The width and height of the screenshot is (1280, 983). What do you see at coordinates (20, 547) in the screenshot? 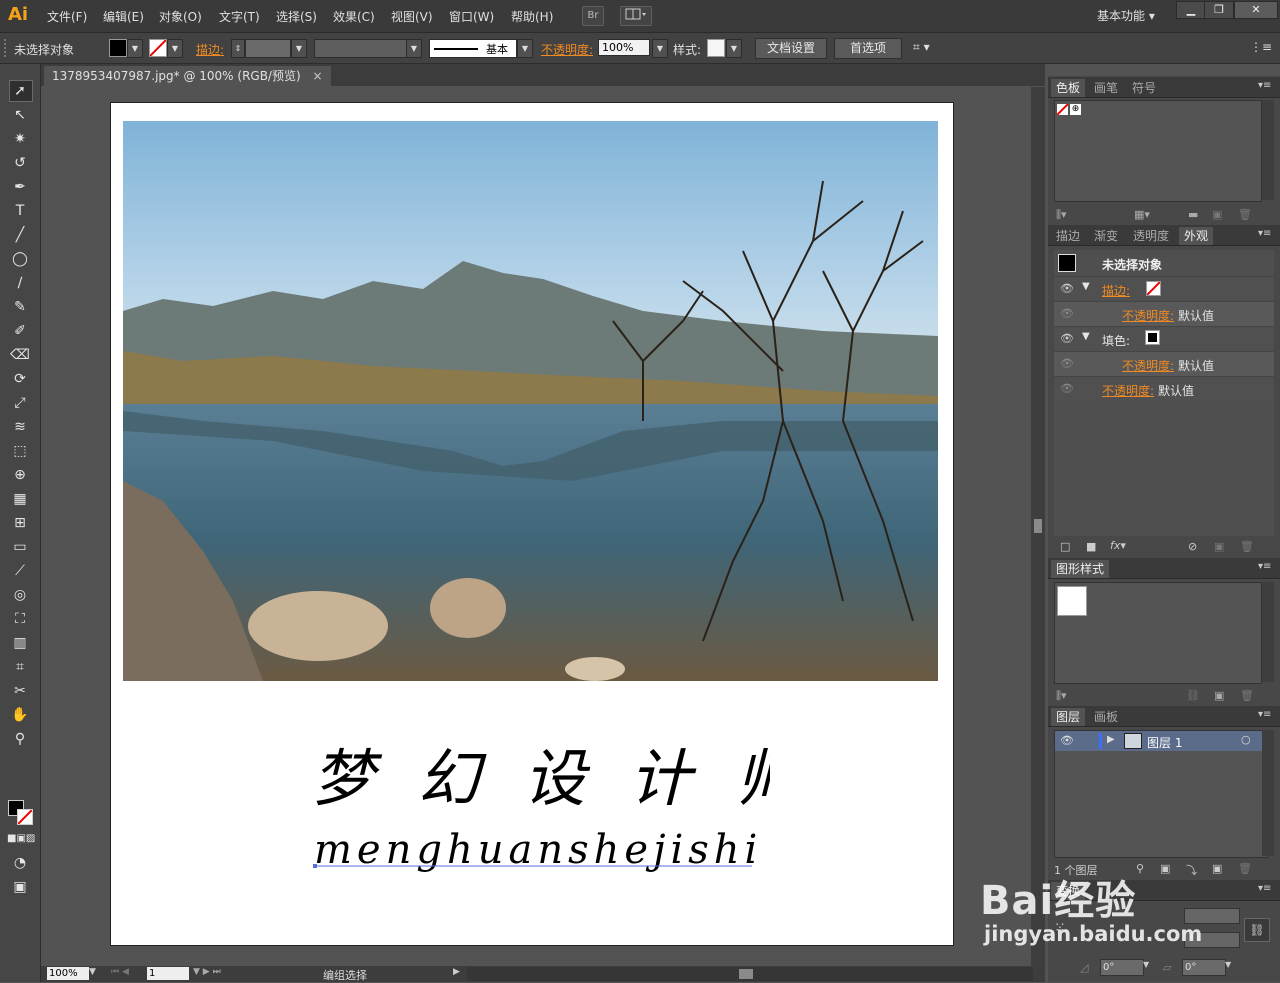
I see `gradient-tool-icon: ▭` at bounding box center [20, 547].